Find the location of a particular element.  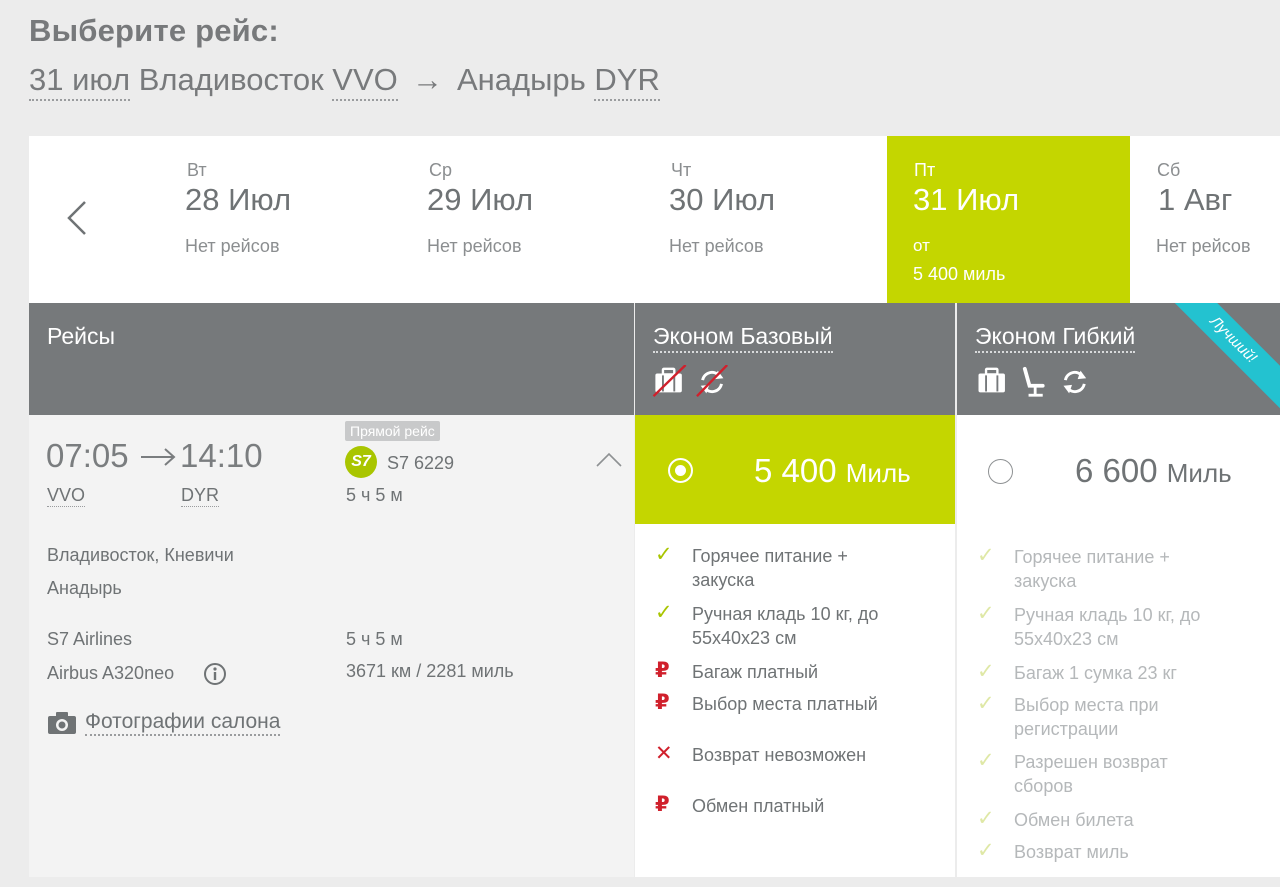

fare-feature-line: сборов is located at coordinates (1043, 786).